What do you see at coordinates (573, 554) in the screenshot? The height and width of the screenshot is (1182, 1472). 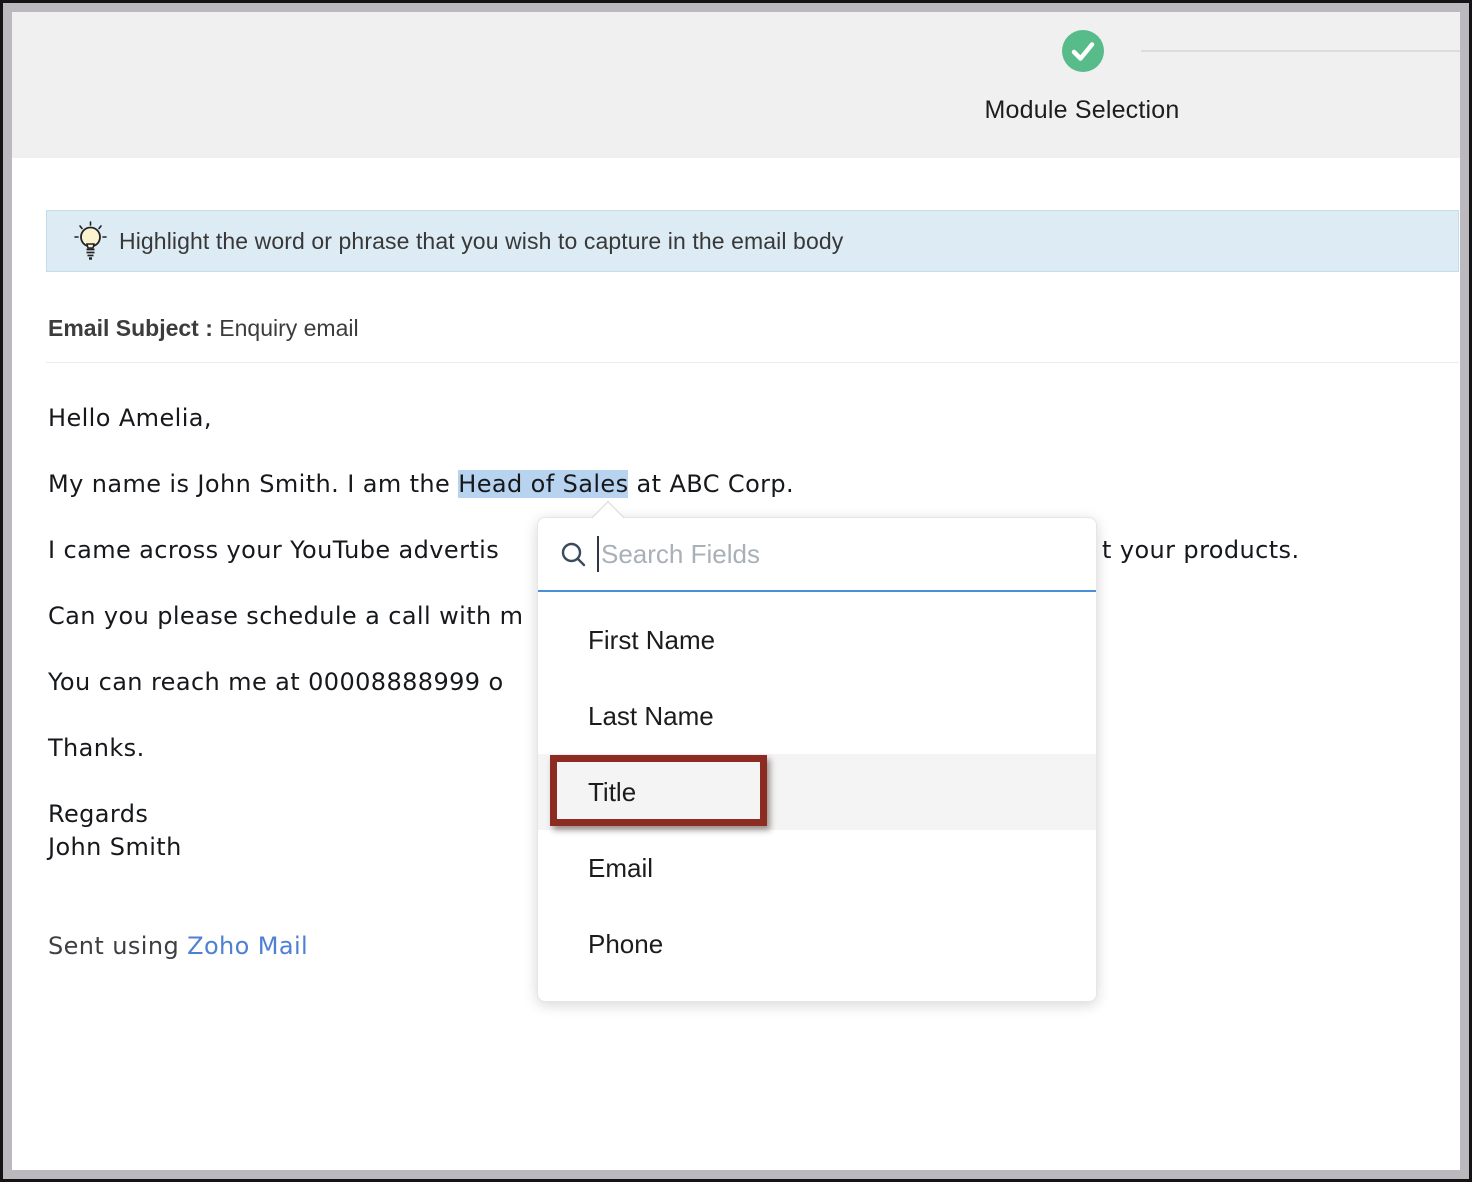 I see `search-icon` at bounding box center [573, 554].